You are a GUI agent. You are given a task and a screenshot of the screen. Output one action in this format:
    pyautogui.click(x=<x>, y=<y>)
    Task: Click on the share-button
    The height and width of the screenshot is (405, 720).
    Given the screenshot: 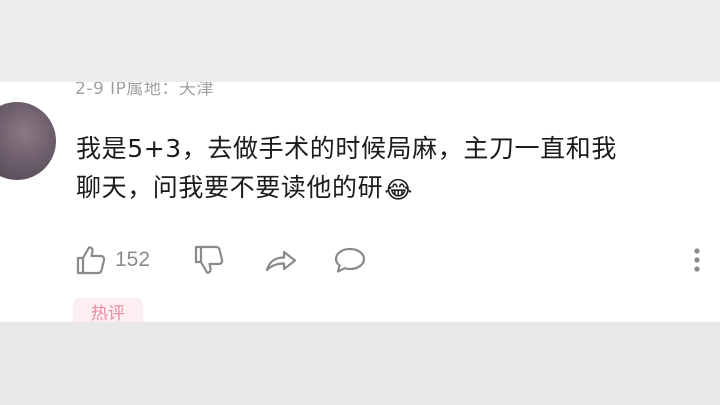 What is the action you would take?
    pyautogui.click(x=281, y=260)
    